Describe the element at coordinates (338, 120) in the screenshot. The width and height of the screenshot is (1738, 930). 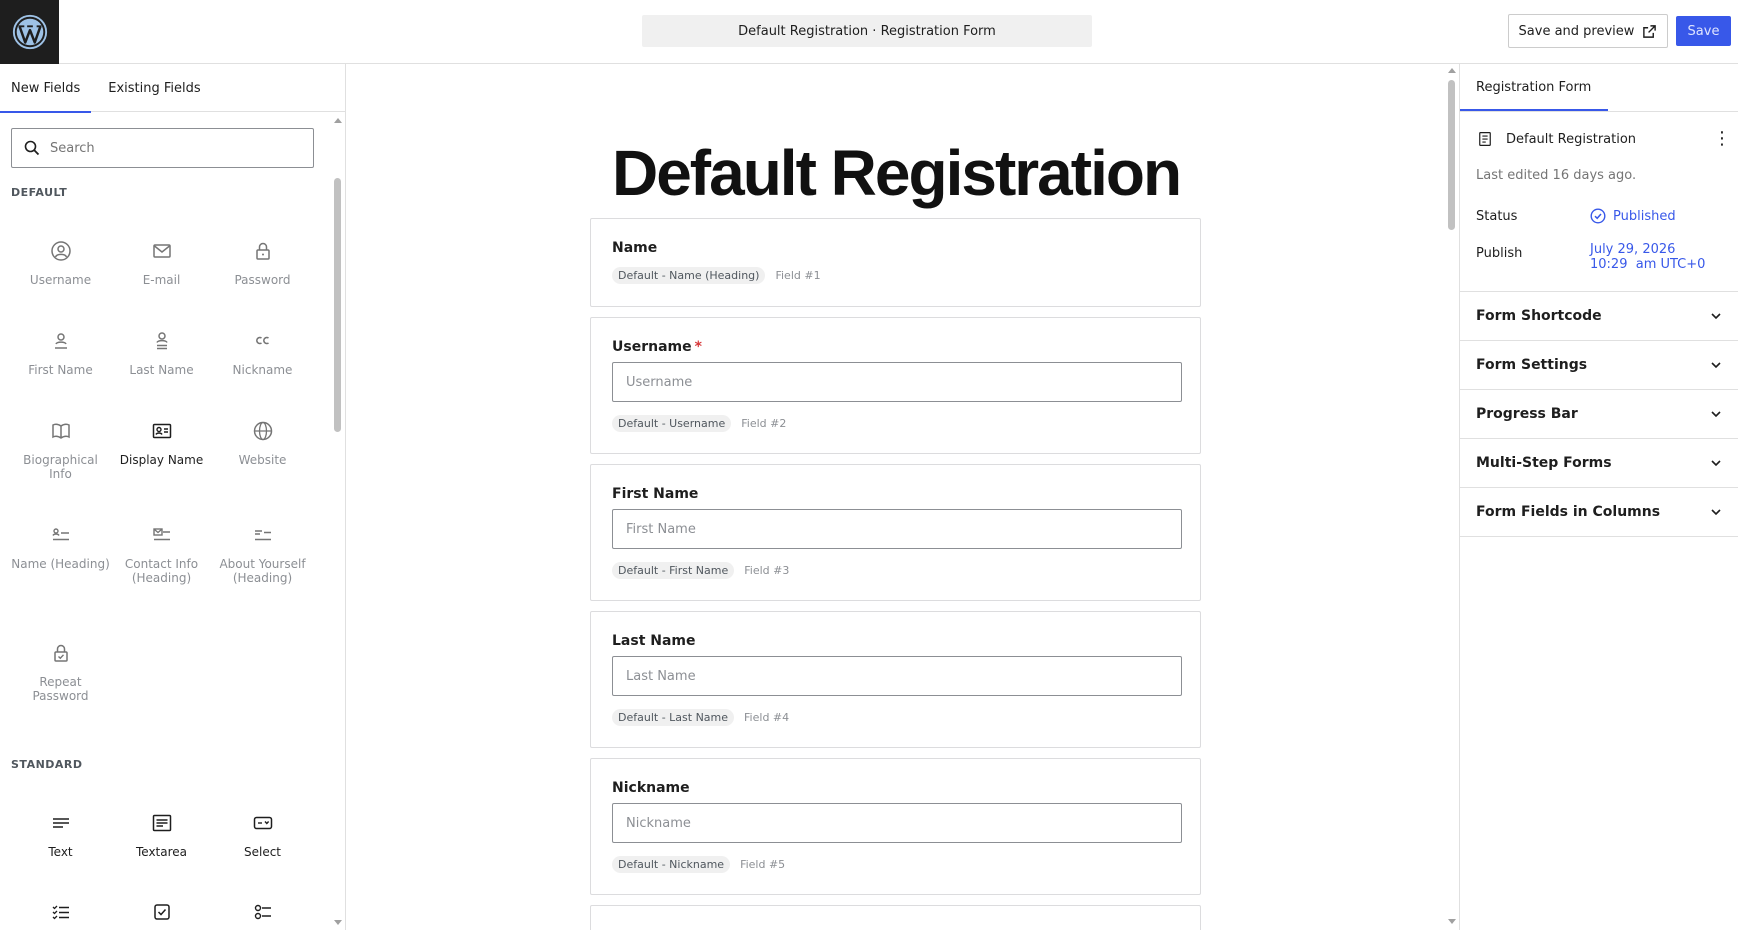
I see `scroll-up-arrow` at that location.